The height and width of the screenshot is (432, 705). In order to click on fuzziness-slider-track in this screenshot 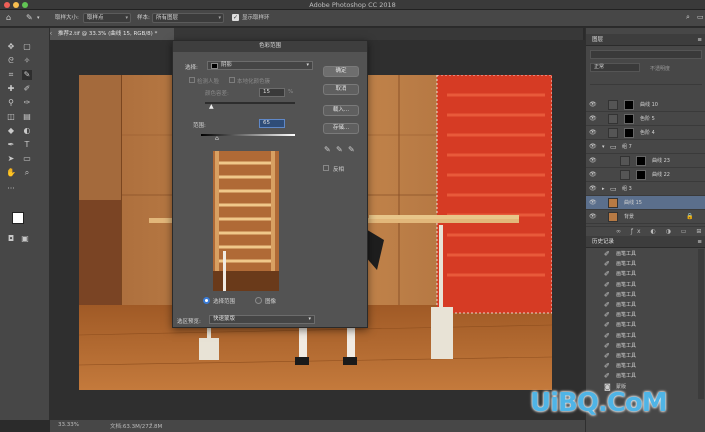, I will do `click(250, 103)`.